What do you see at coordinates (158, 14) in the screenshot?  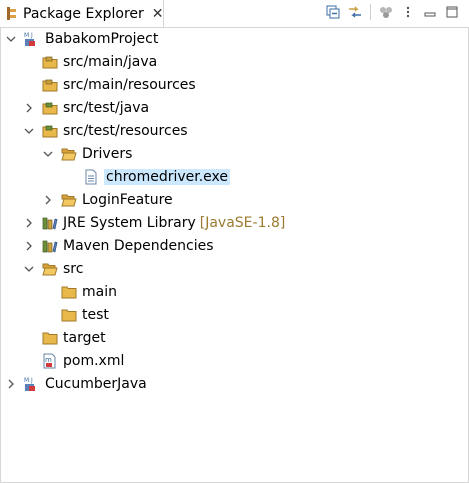 I see `close-icon: ✕` at bounding box center [158, 14].